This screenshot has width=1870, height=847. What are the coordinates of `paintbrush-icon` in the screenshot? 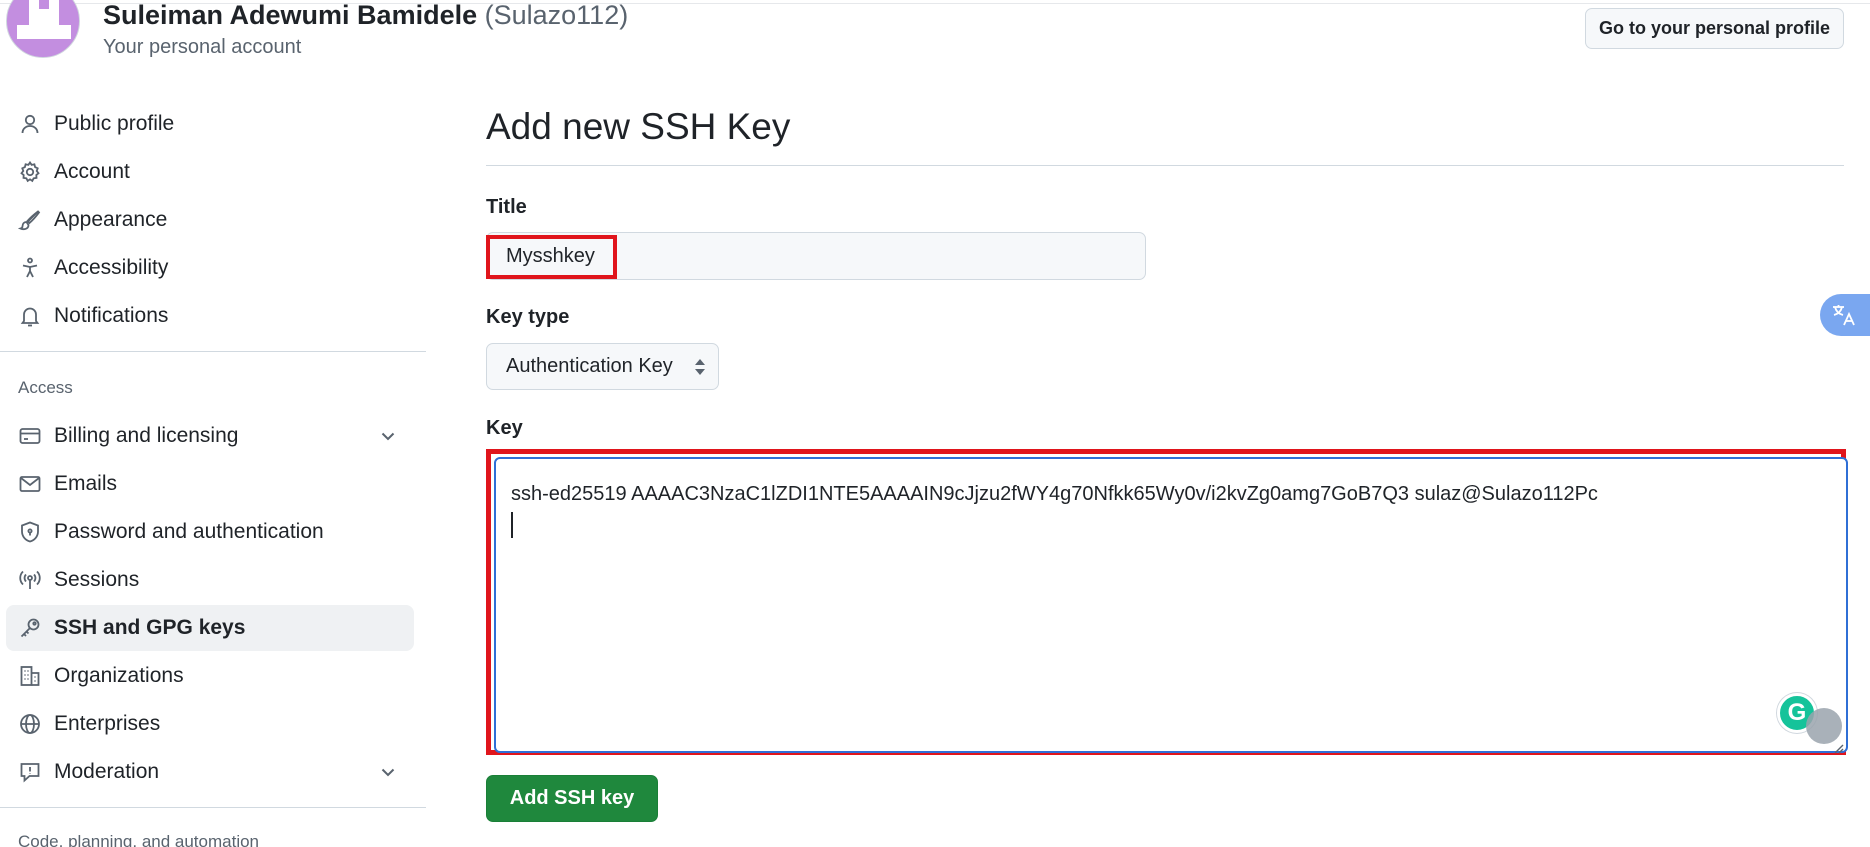 It's located at (30, 220).